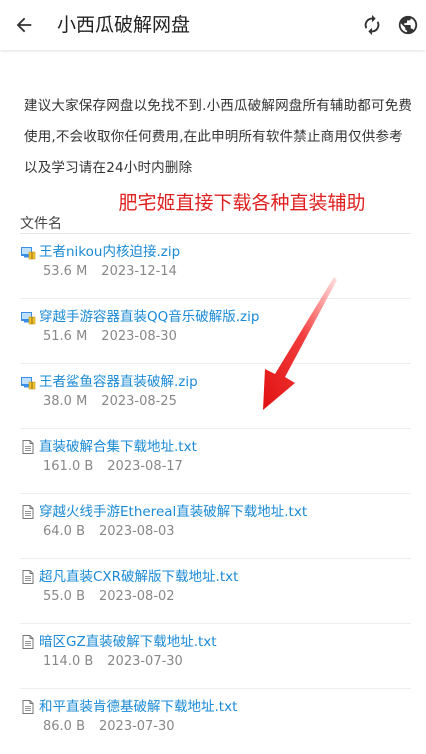 The image size is (426, 754). I want to click on arrow-left-icon, so click(24, 25).